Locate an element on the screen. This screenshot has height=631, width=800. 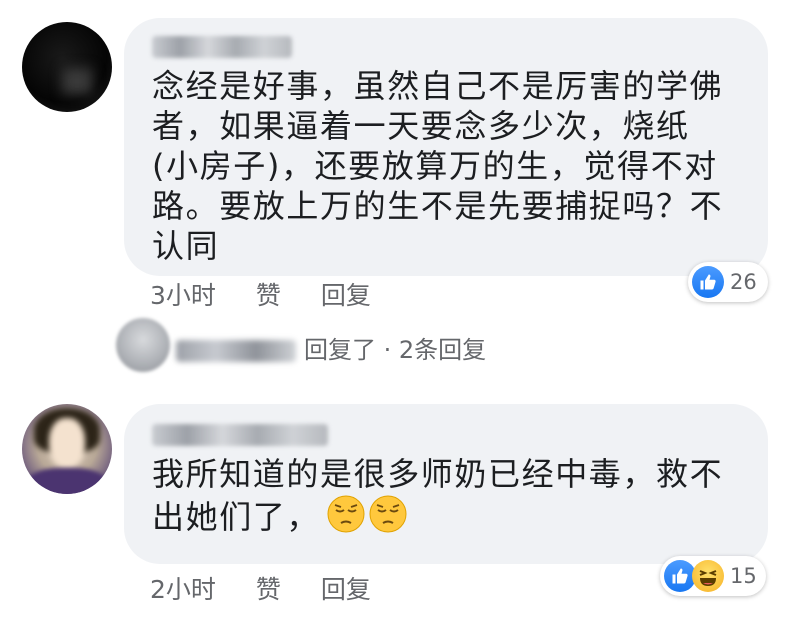
haha-icon is located at coordinates (708, 576).